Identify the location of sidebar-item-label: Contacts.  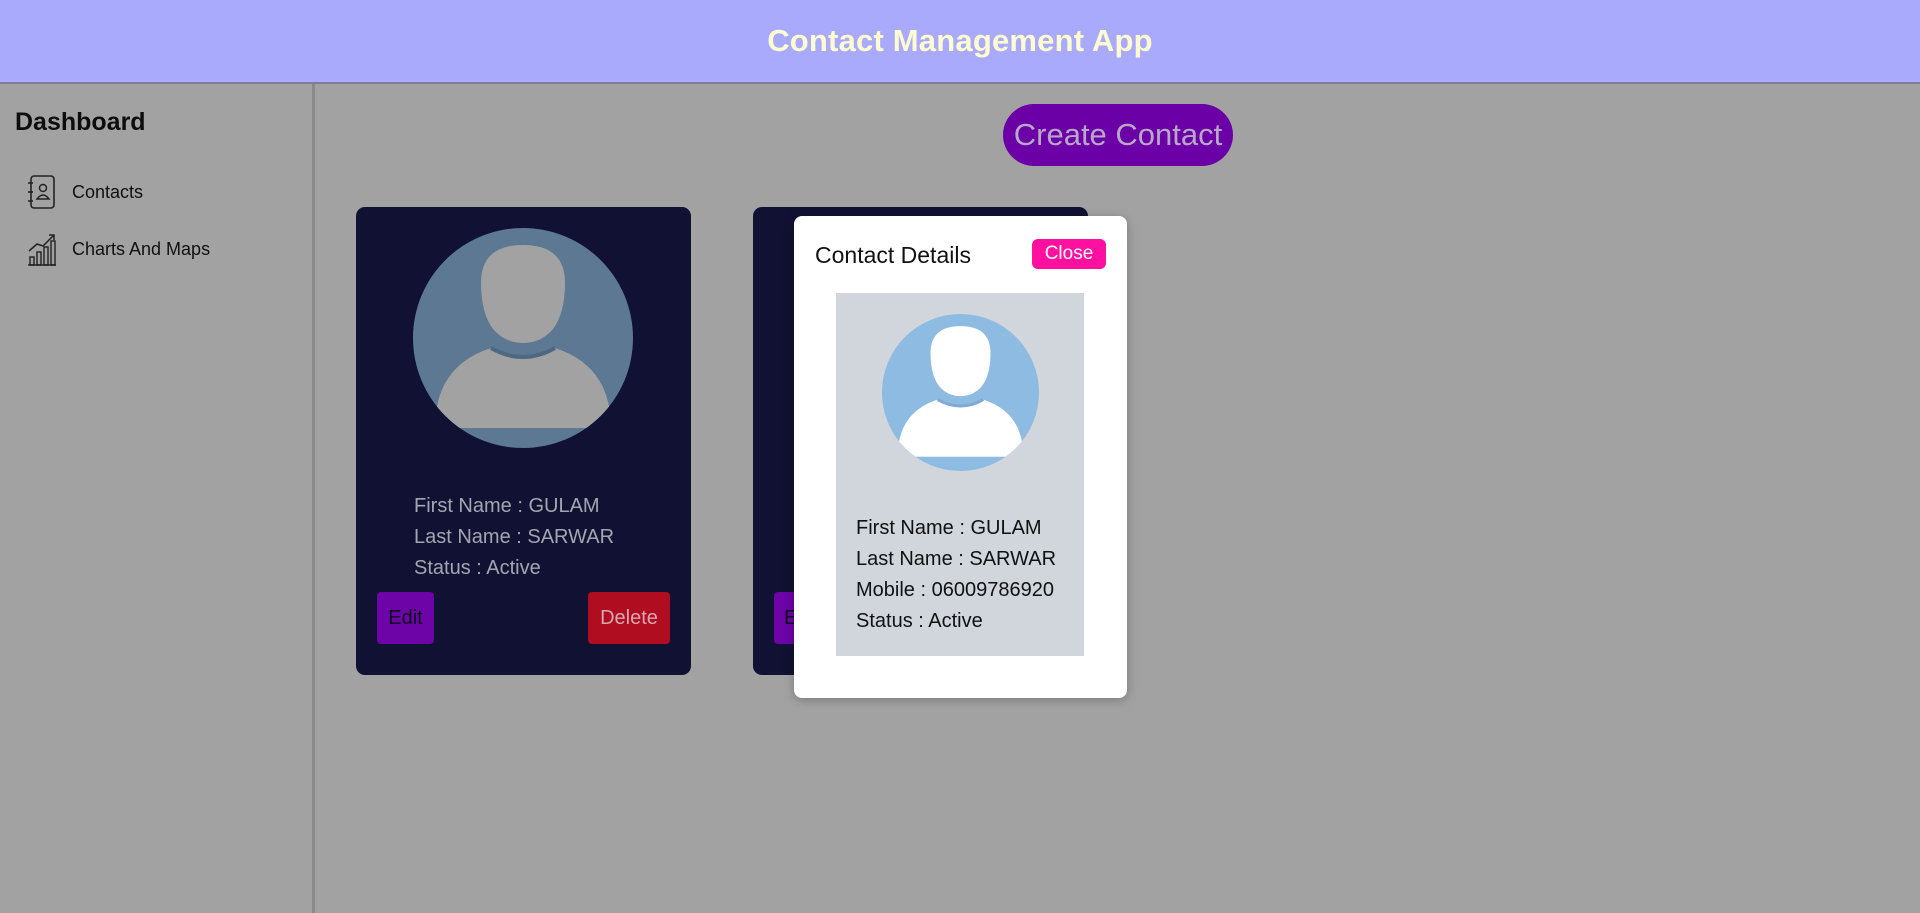
(108, 191).